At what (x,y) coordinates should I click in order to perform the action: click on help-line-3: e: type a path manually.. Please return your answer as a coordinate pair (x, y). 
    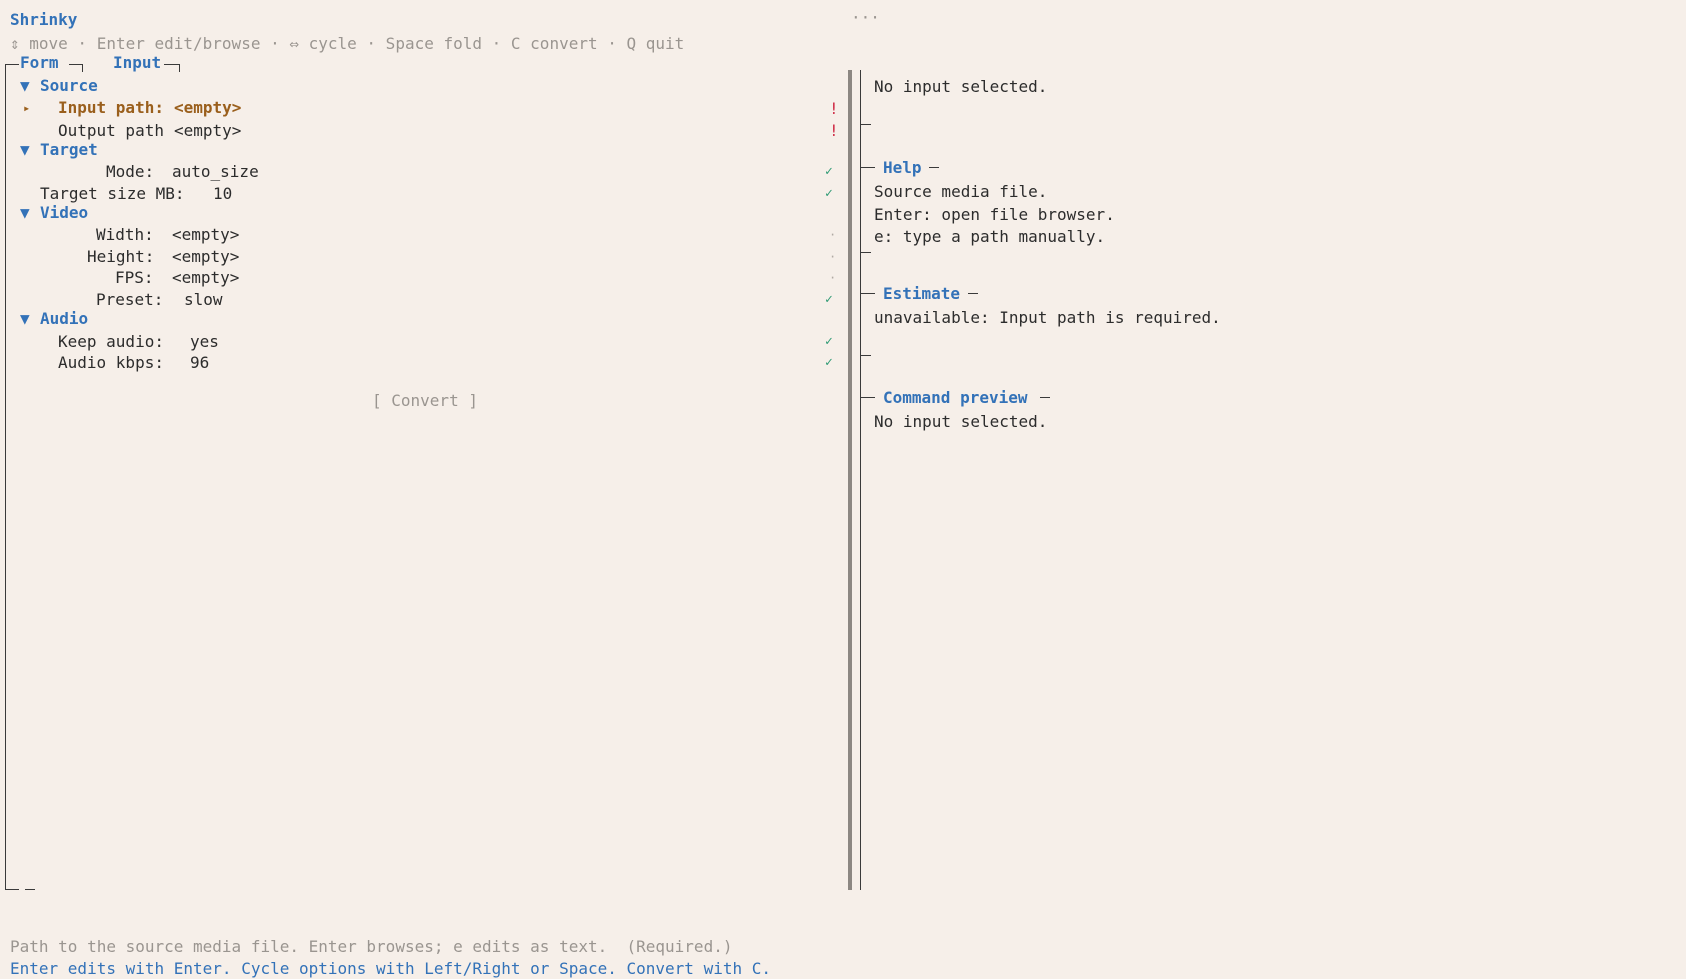
    Looking at the image, I should click on (990, 236).